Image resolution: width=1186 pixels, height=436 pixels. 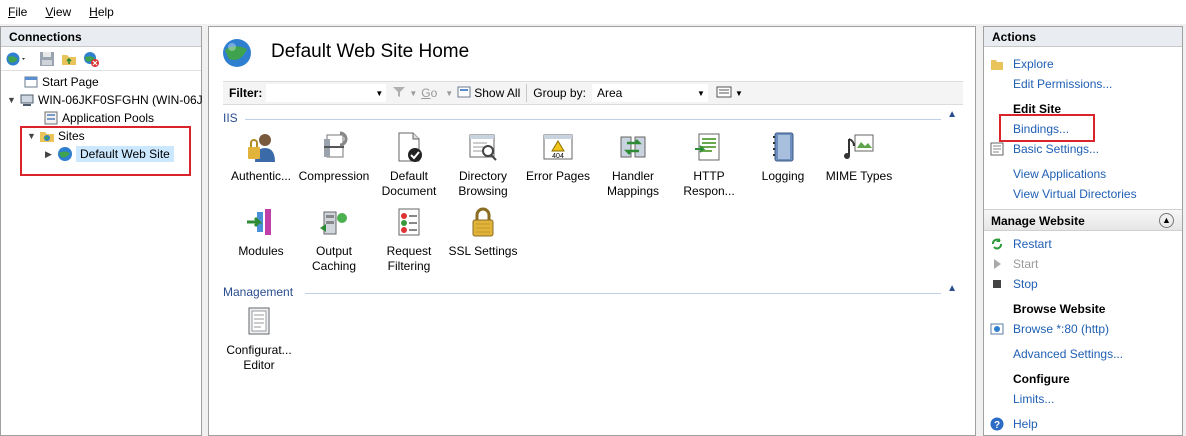 I want to click on feature-directory-browsing: Directory Browsing, so click(x=483, y=165).